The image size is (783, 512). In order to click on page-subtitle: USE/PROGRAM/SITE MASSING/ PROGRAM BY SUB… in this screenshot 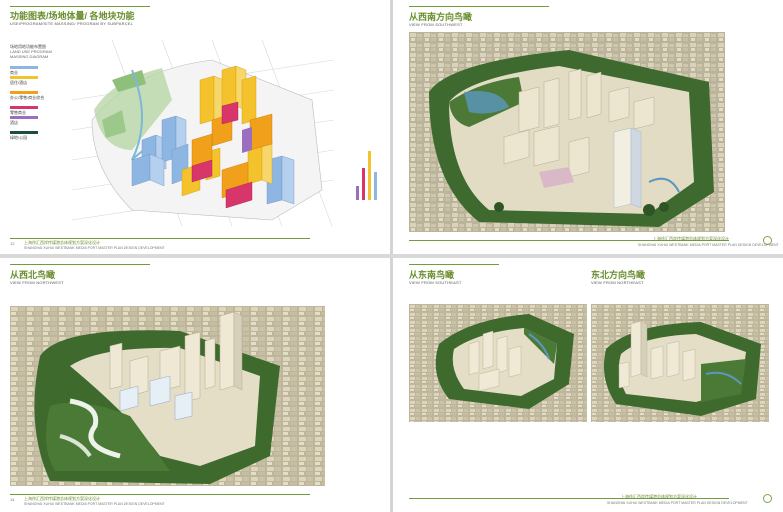, I will do `click(72, 23)`.